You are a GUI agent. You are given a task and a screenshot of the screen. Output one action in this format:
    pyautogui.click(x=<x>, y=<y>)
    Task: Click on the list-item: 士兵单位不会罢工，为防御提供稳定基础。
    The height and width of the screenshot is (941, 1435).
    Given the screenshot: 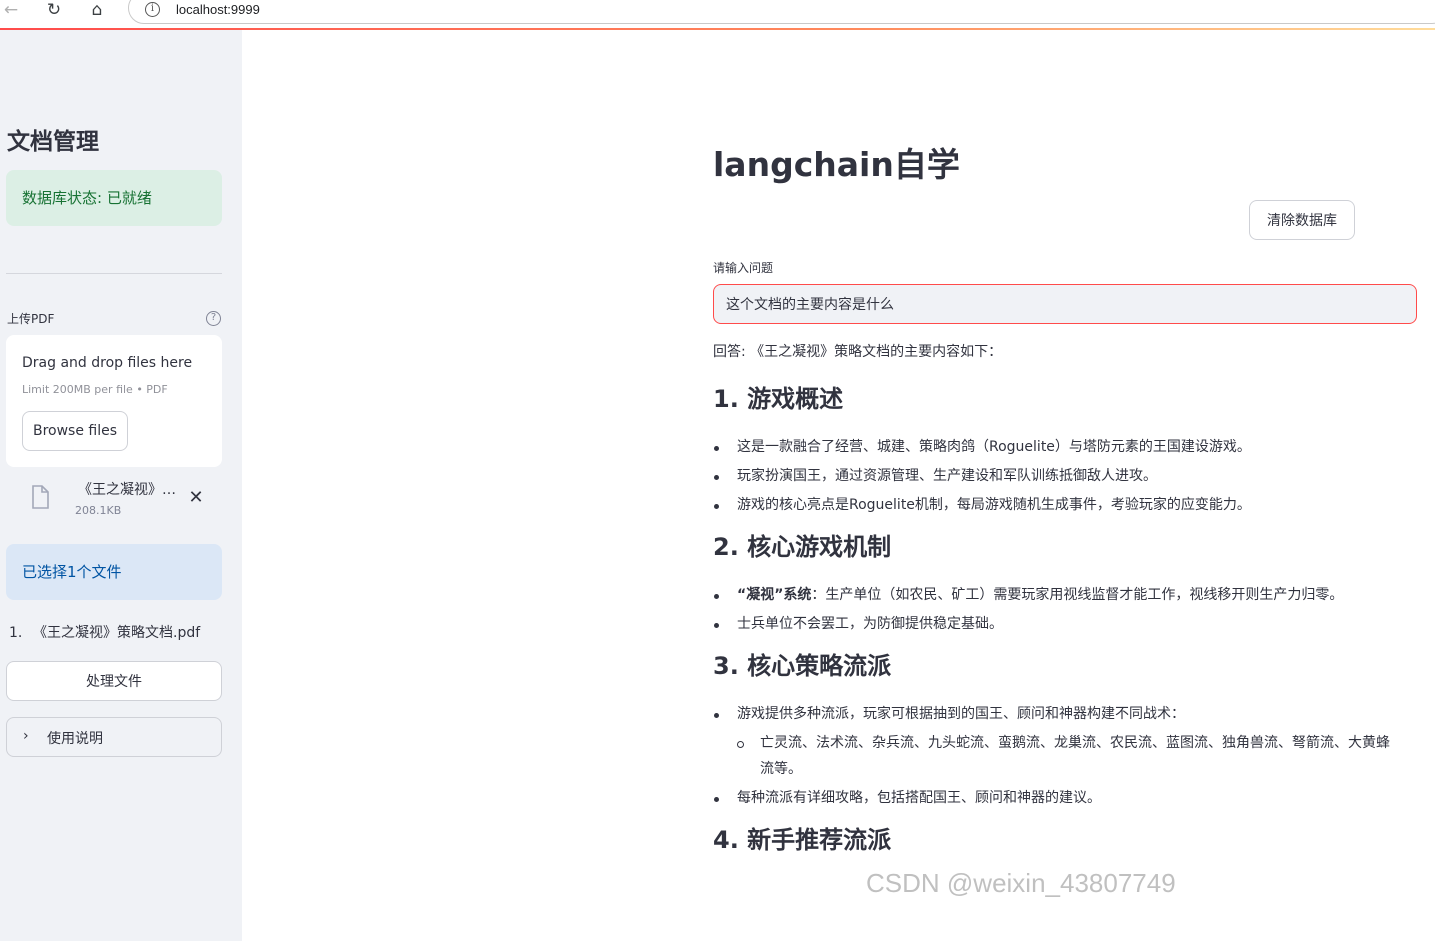 What is the action you would take?
    pyautogui.click(x=1058, y=624)
    